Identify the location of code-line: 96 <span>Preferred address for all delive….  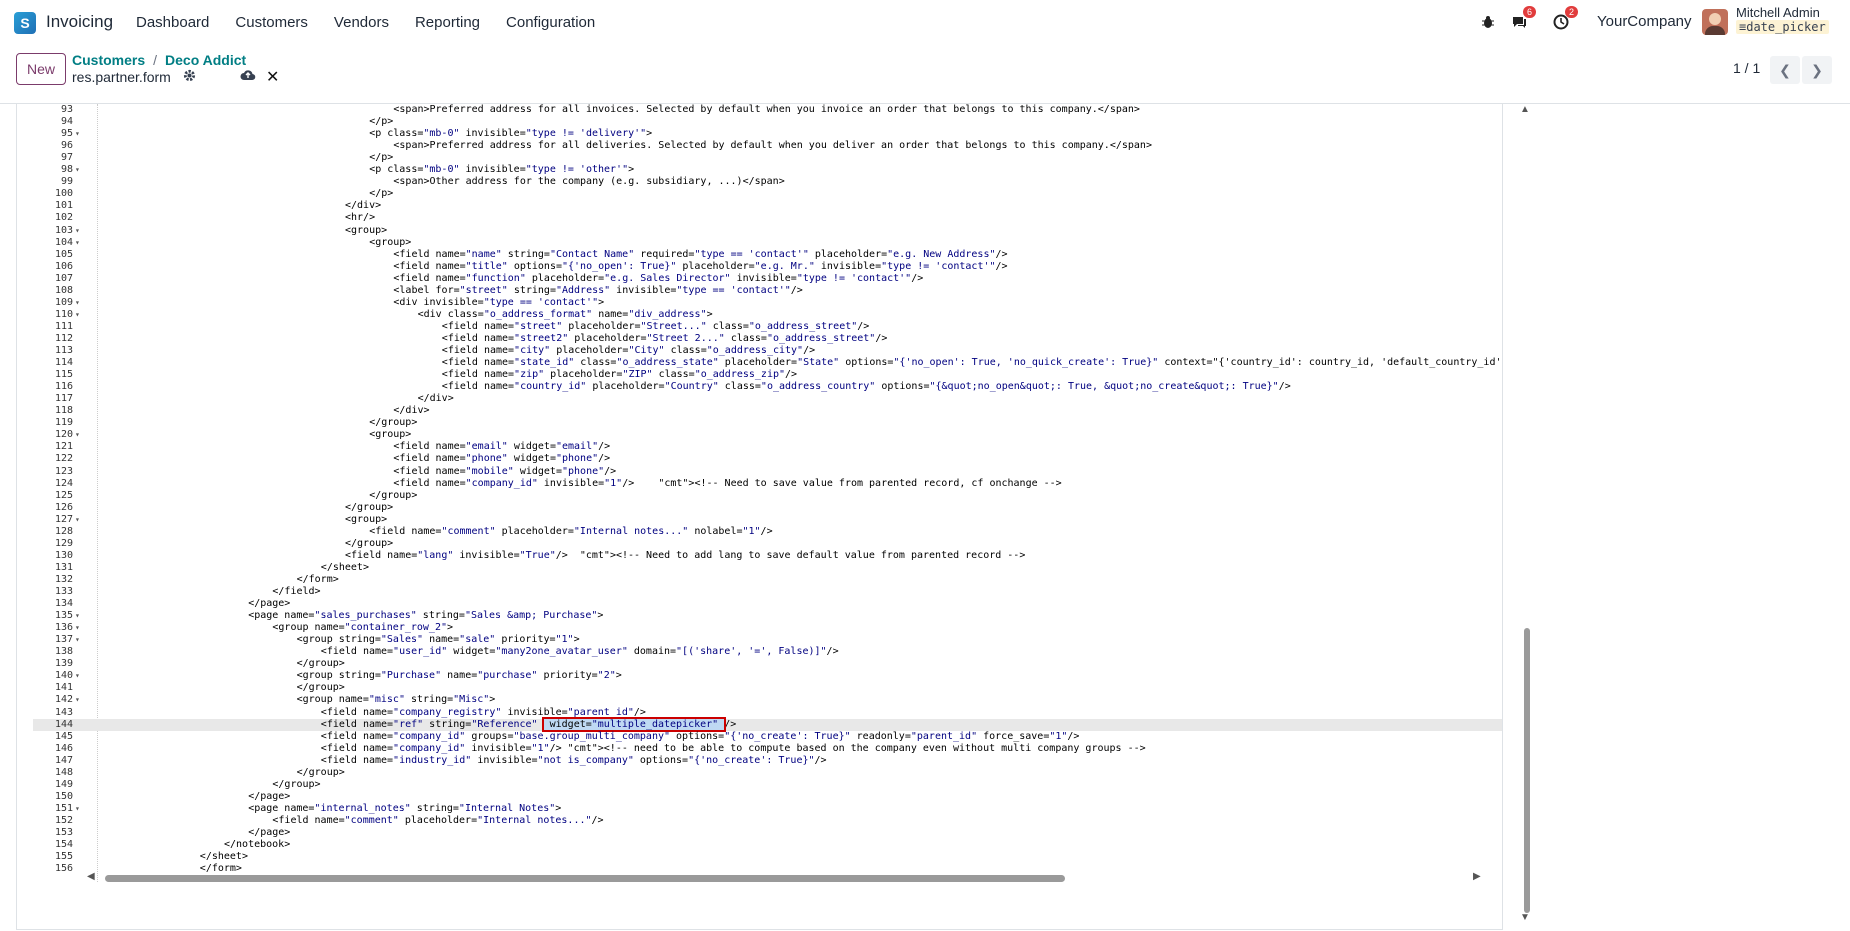
(767, 146).